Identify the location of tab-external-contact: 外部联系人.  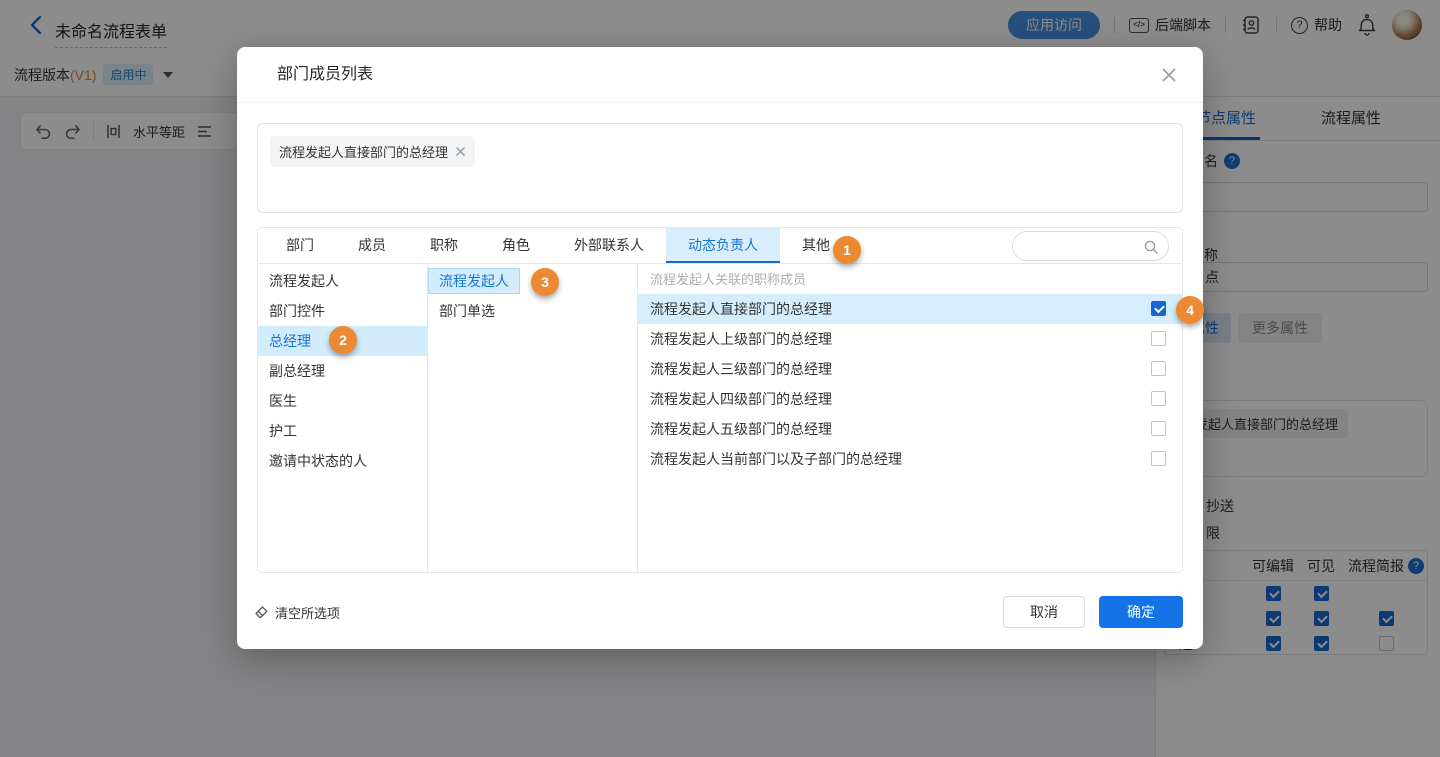
(609, 245).